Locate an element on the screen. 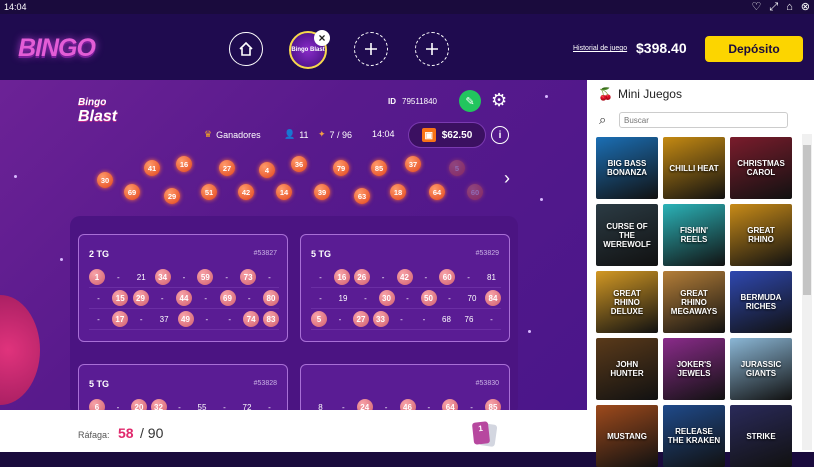 This screenshot has height=467, width=814. game-history-link: Historial de juego is located at coordinates (600, 48).